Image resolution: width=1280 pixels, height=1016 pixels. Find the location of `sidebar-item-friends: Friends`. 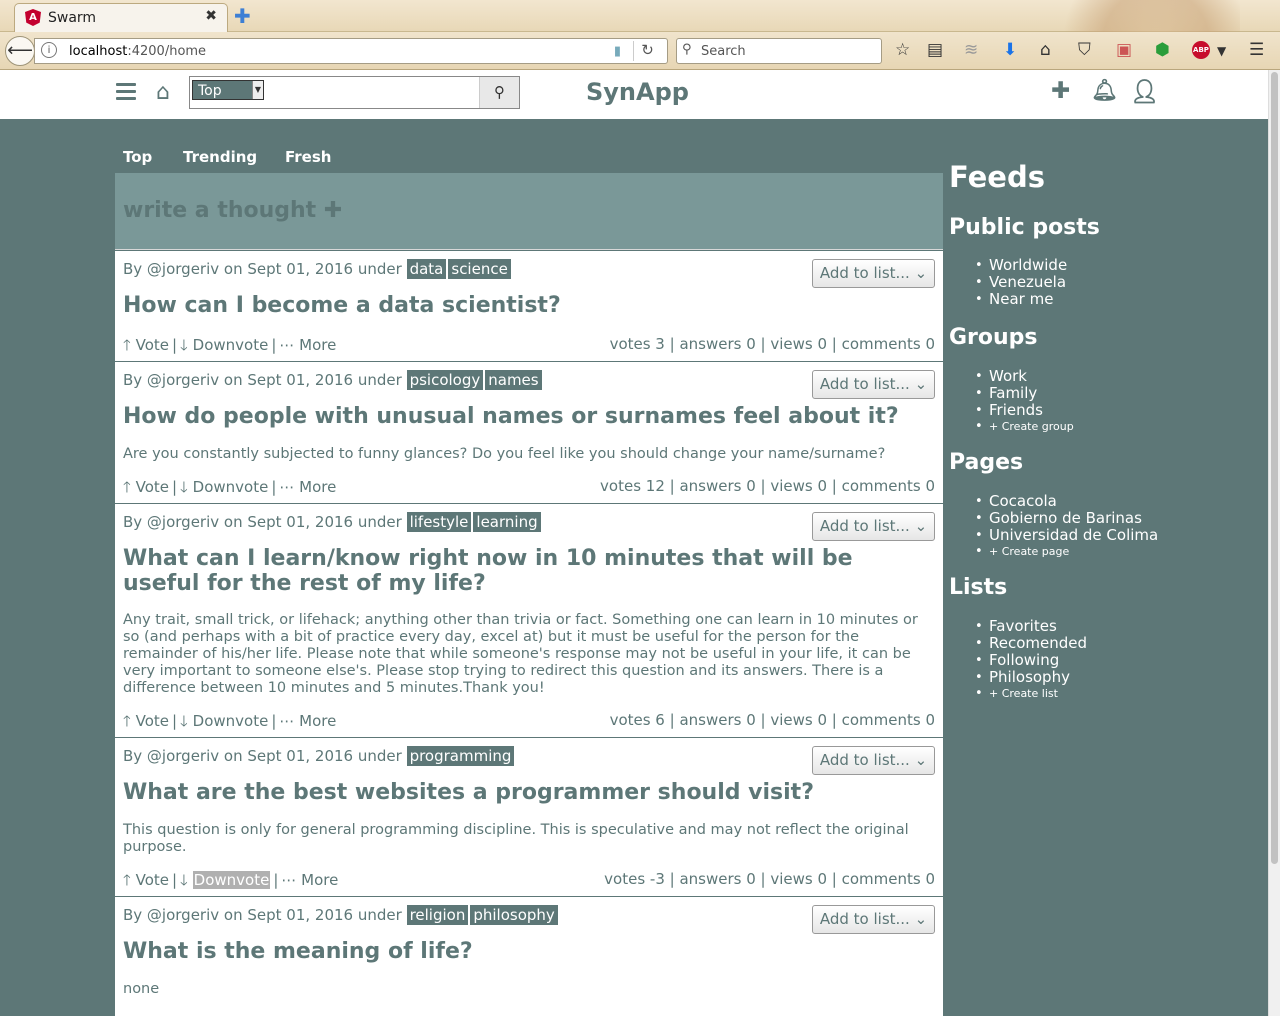

sidebar-item-friends: Friends is located at coordinates (1024, 411).